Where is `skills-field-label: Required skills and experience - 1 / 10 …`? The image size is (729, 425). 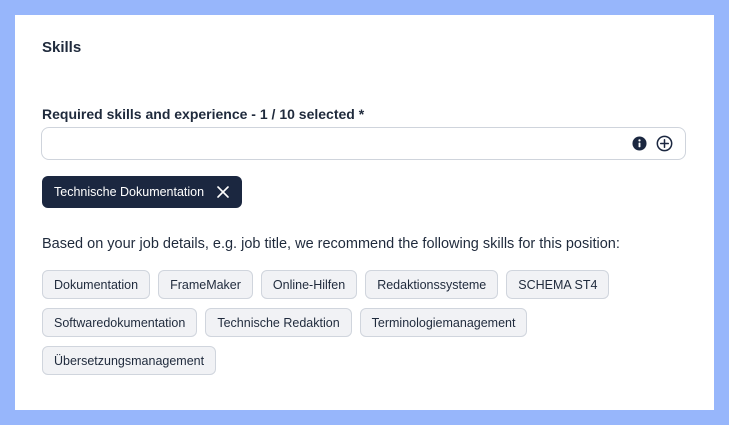 skills-field-label: Required skills and experience - 1 / 10 … is located at coordinates (203, 114).